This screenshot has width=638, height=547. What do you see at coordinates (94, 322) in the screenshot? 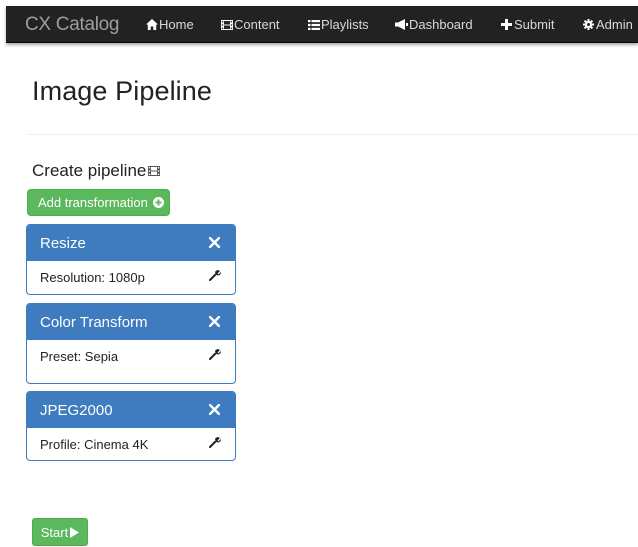
I see `pipeline-step-name: Color Transform` at bounding box center [94, 322].